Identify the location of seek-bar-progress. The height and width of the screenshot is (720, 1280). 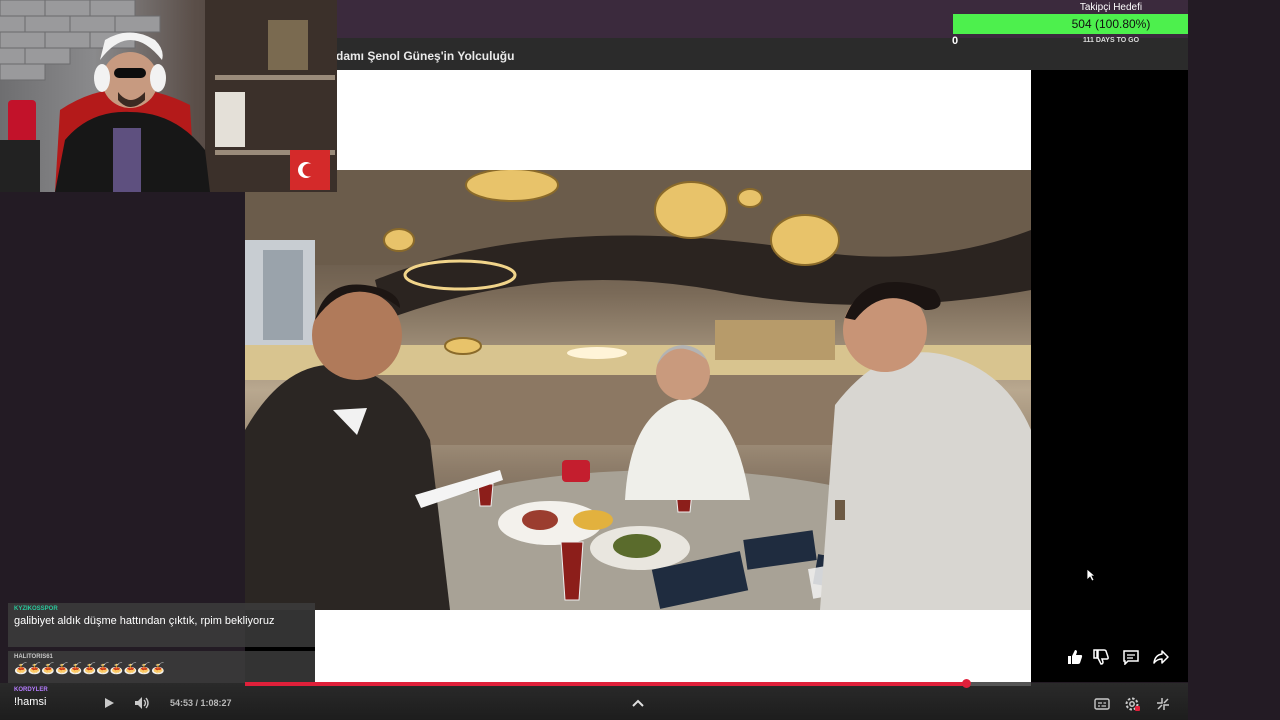
(605, 684).